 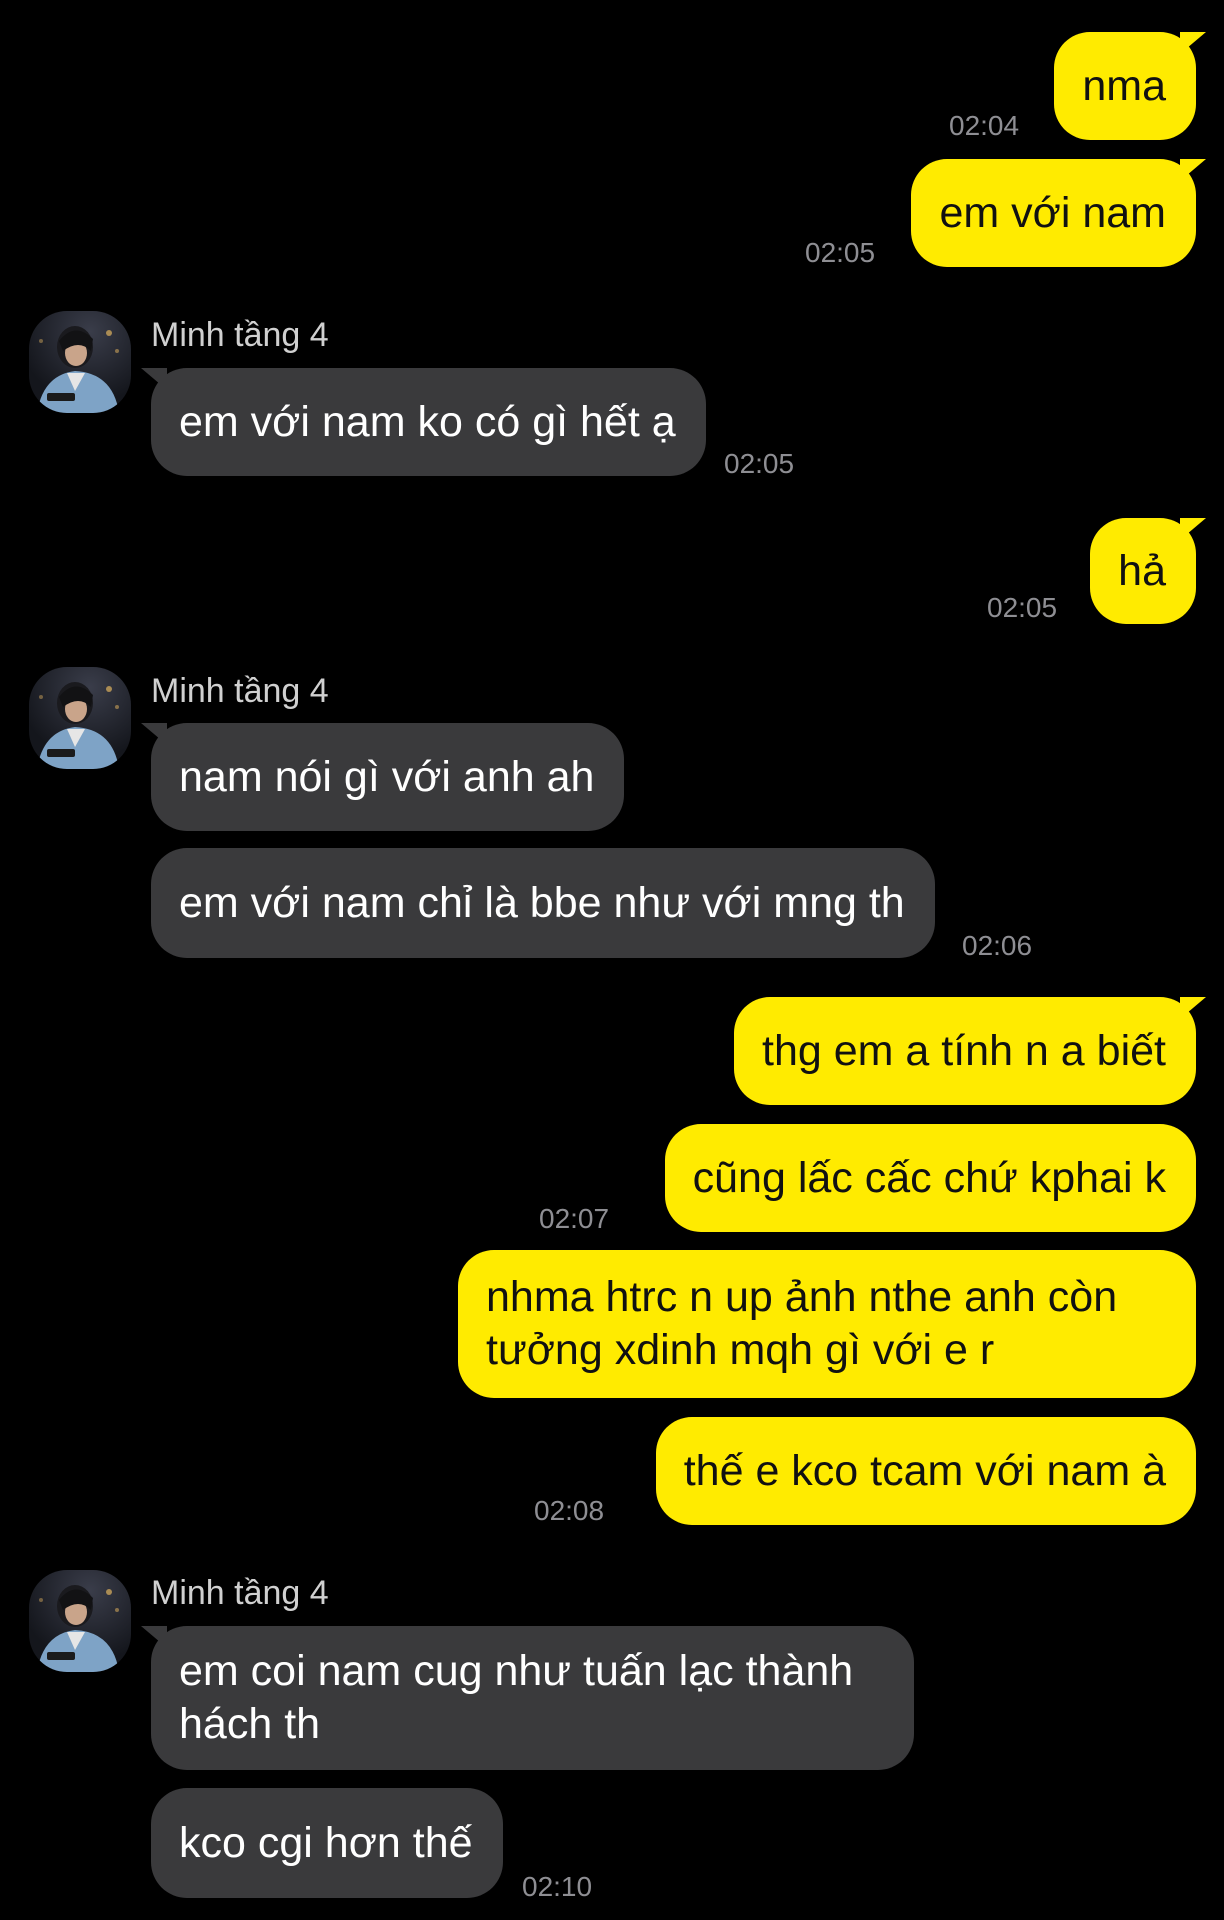 I want to click on message-bubble-incoming: em với nam ko có gì hết ạ, so click(x=423, y=422).